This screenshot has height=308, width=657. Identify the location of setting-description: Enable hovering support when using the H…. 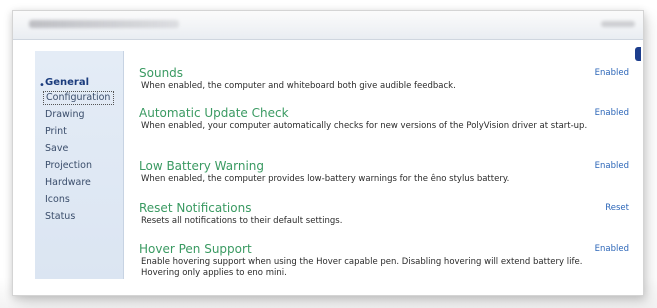
(362, 267).